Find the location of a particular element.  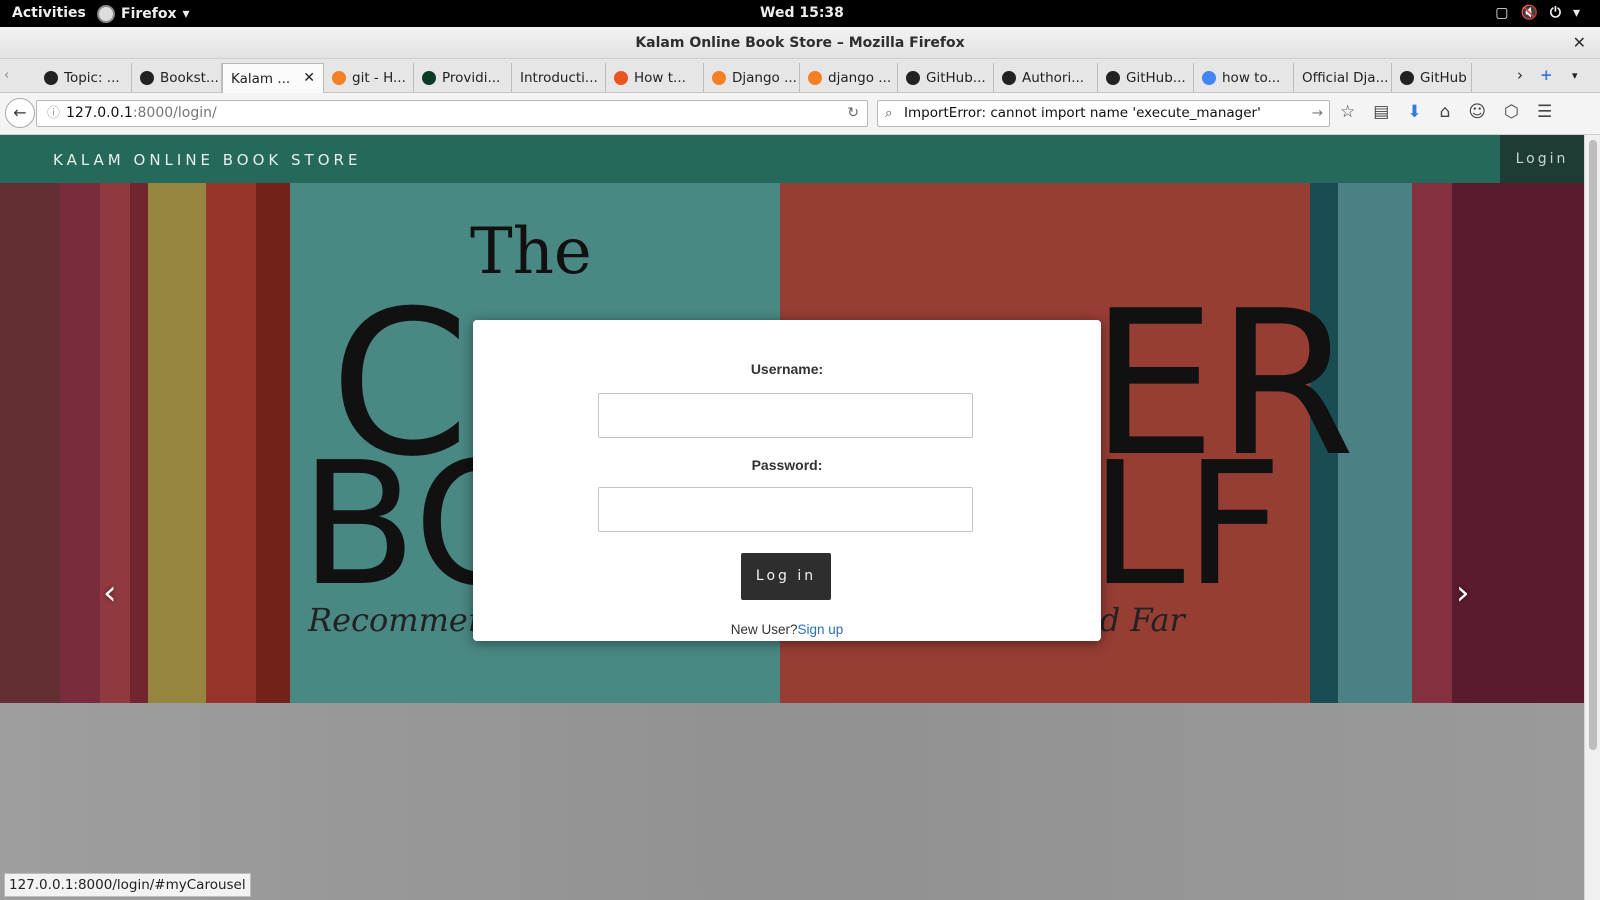

page-scrollbar is located at coordinates (1592, 517).